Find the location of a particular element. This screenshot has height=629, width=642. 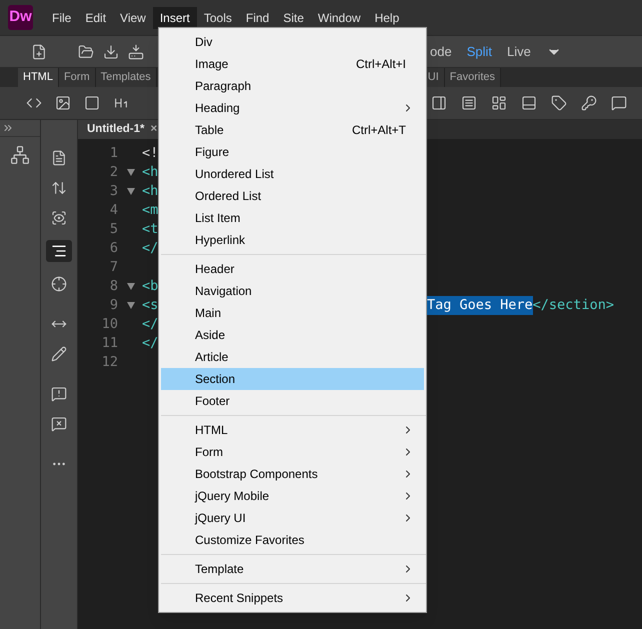

menu-option-label: Customize Favorites is located at coordinates (250, 540).